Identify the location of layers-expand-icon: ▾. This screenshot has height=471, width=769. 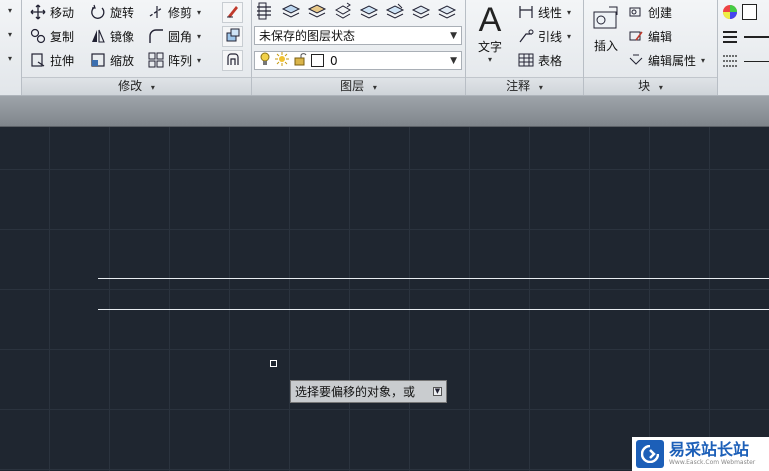
(374, 87).